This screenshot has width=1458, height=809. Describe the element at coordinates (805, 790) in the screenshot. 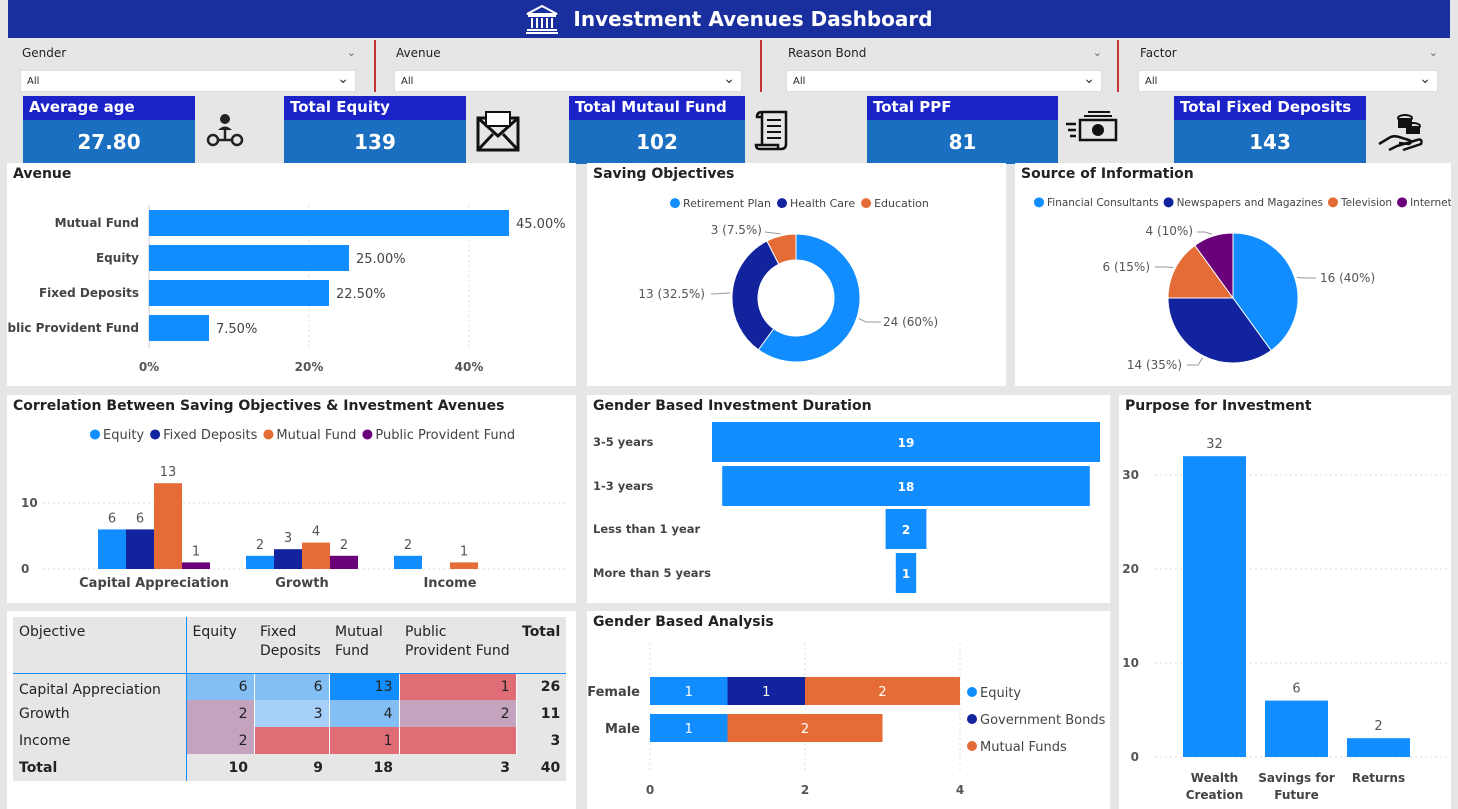

I see `x-tick-label: 2` at that location.